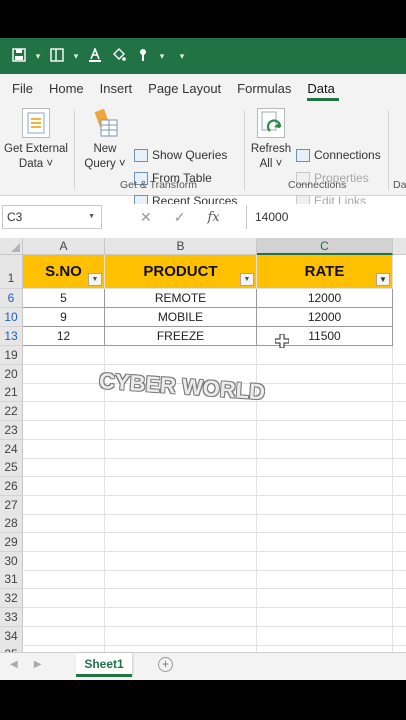 Image resolution: width=406 pixels, height=720 pixels. I want to click on row-header: 27, so click(11, 505).